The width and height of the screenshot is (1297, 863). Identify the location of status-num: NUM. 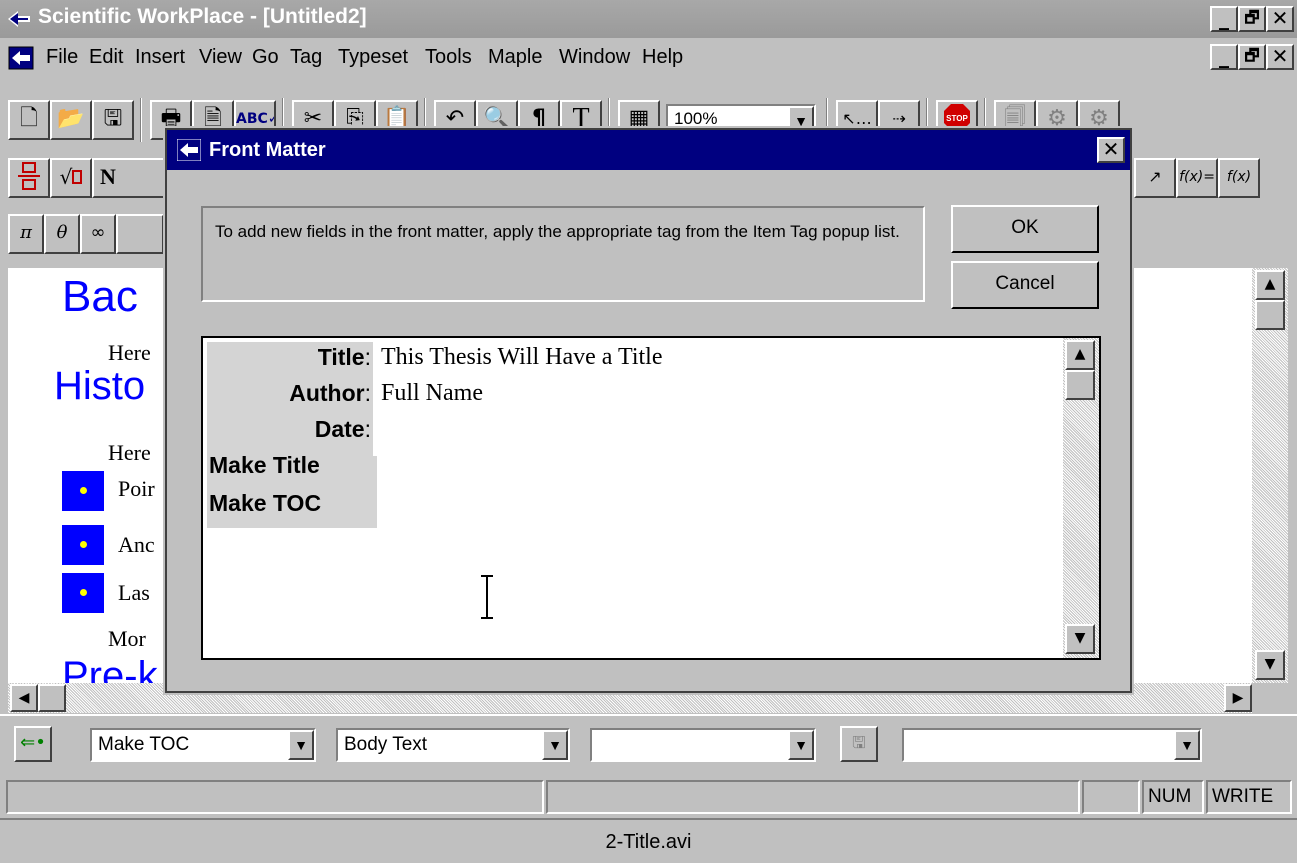
(1173, 797).